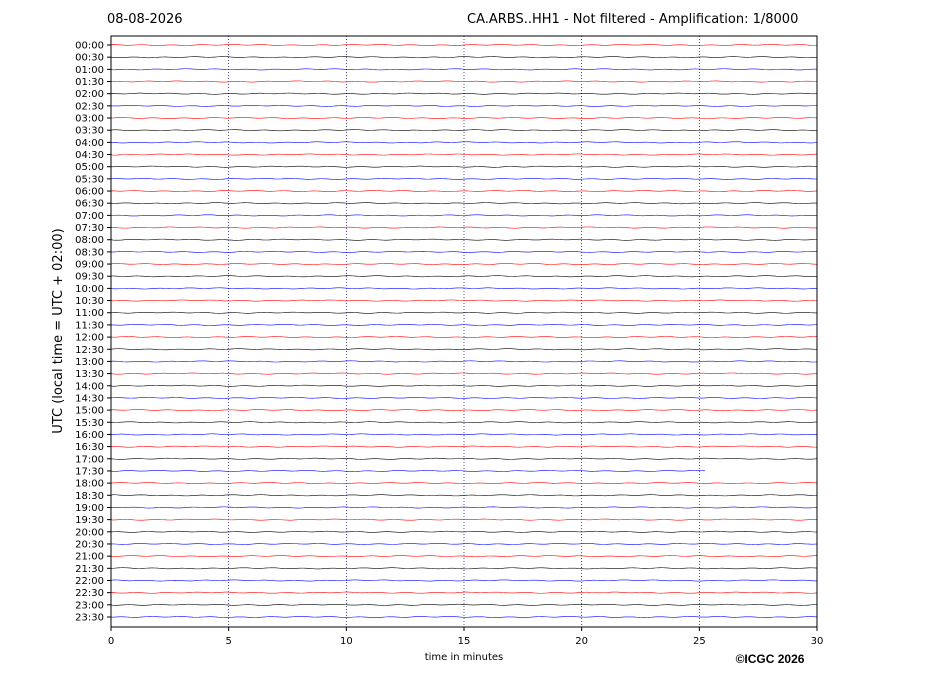  What do you see at coordinates (89, 70) in the screenshot?
I see `y-tick-label: 01:00` at bounding box center [89, 70].